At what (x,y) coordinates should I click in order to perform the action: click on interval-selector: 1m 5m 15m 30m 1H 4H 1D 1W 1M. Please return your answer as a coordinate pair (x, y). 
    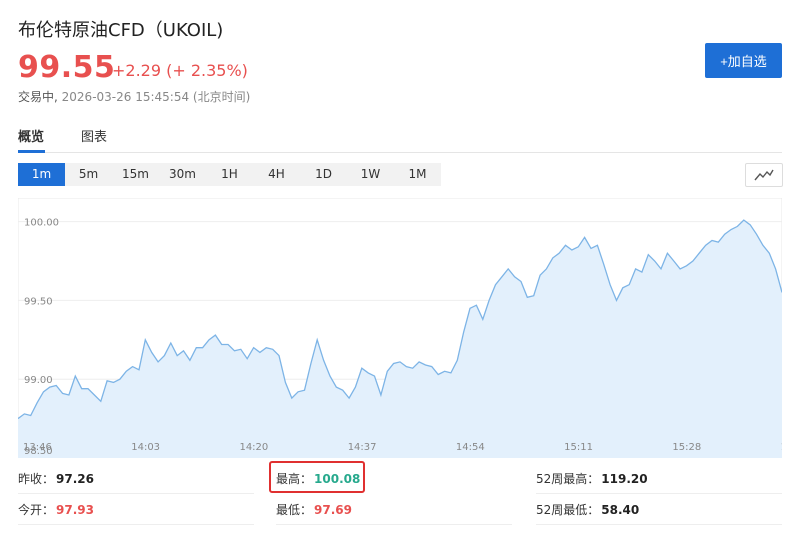
    Looking at the image, I should click on (229, 174).